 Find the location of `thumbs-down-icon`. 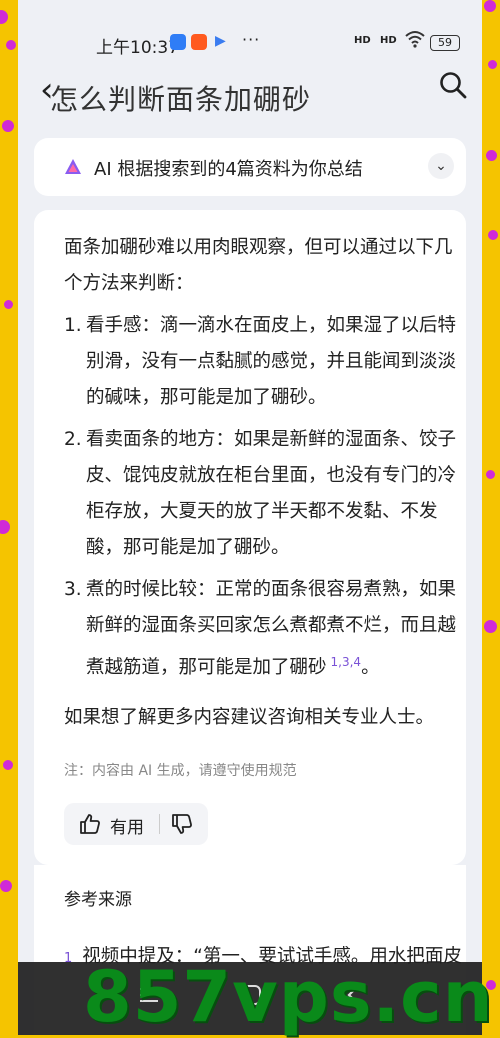

thumbs-down-icon is located at coordinates (182, 824).